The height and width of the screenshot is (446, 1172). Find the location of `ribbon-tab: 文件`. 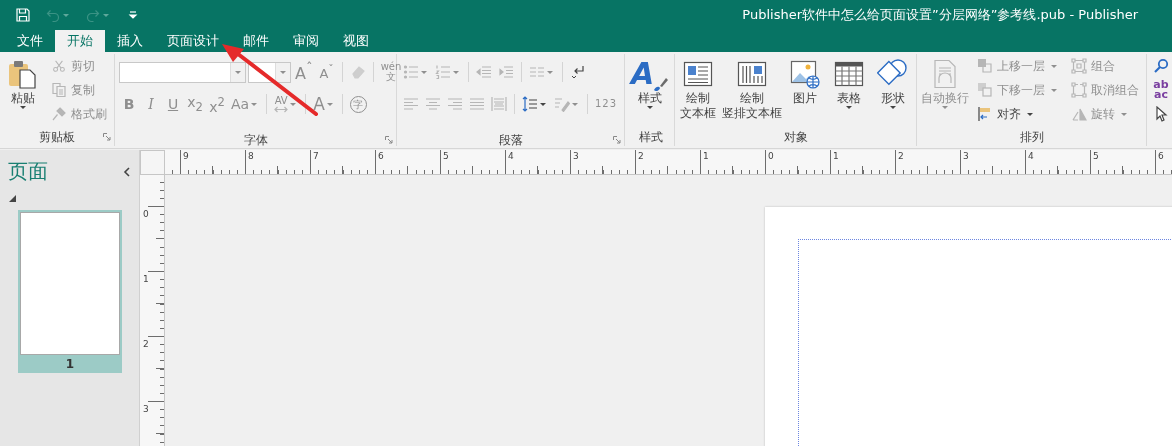

ribbon-tab: 文件 is located at coordinates (30, 41).